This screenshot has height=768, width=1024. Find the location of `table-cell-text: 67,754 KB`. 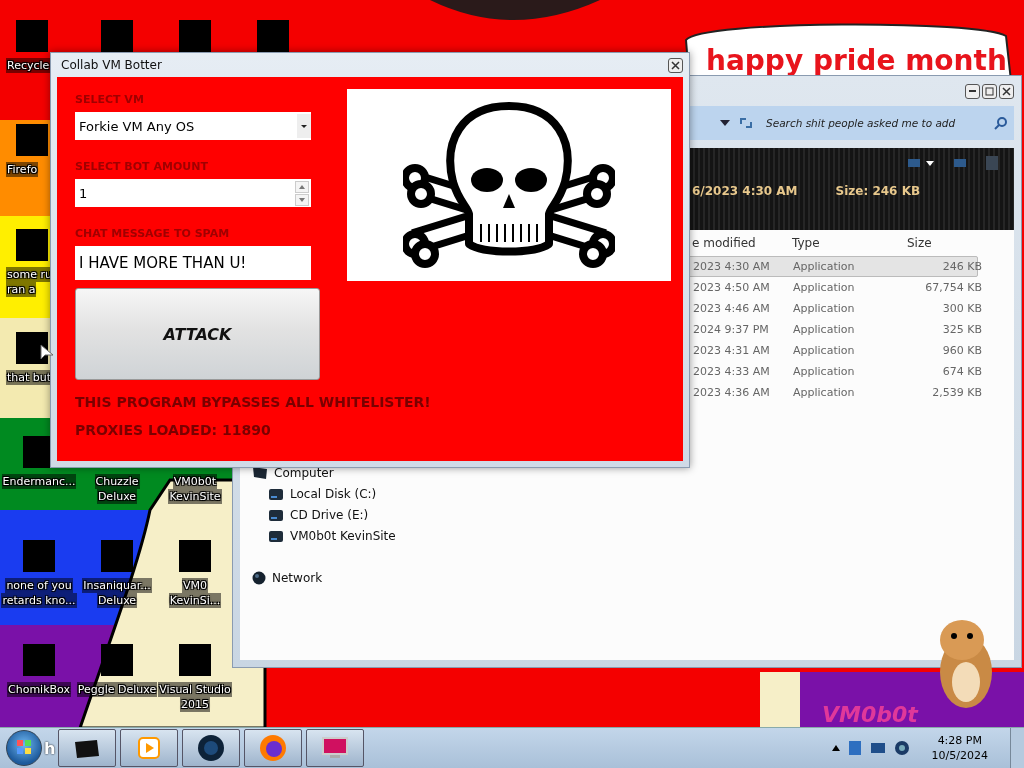

table-cell-text: 67,754 KB is located at coordinates (953, 287).